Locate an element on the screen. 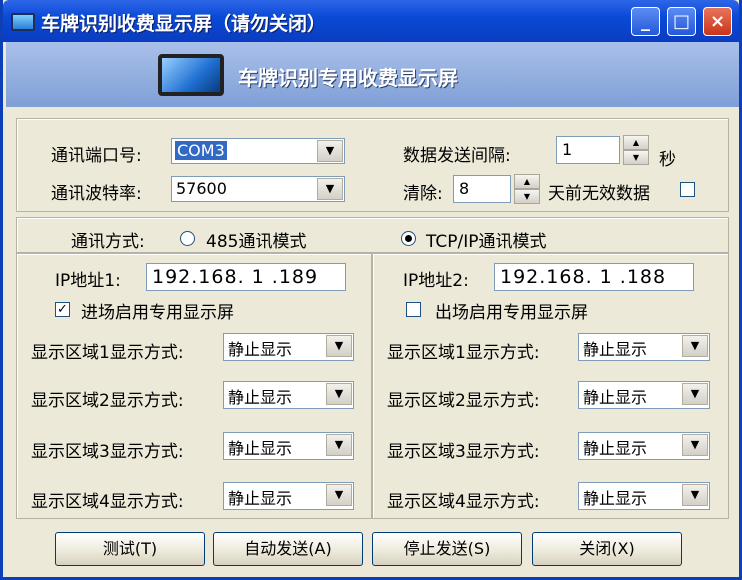 This screenshot has width=742, height=580. exit-zone2-select: 静止显示 ▼ is located at coordinates (644, 395).